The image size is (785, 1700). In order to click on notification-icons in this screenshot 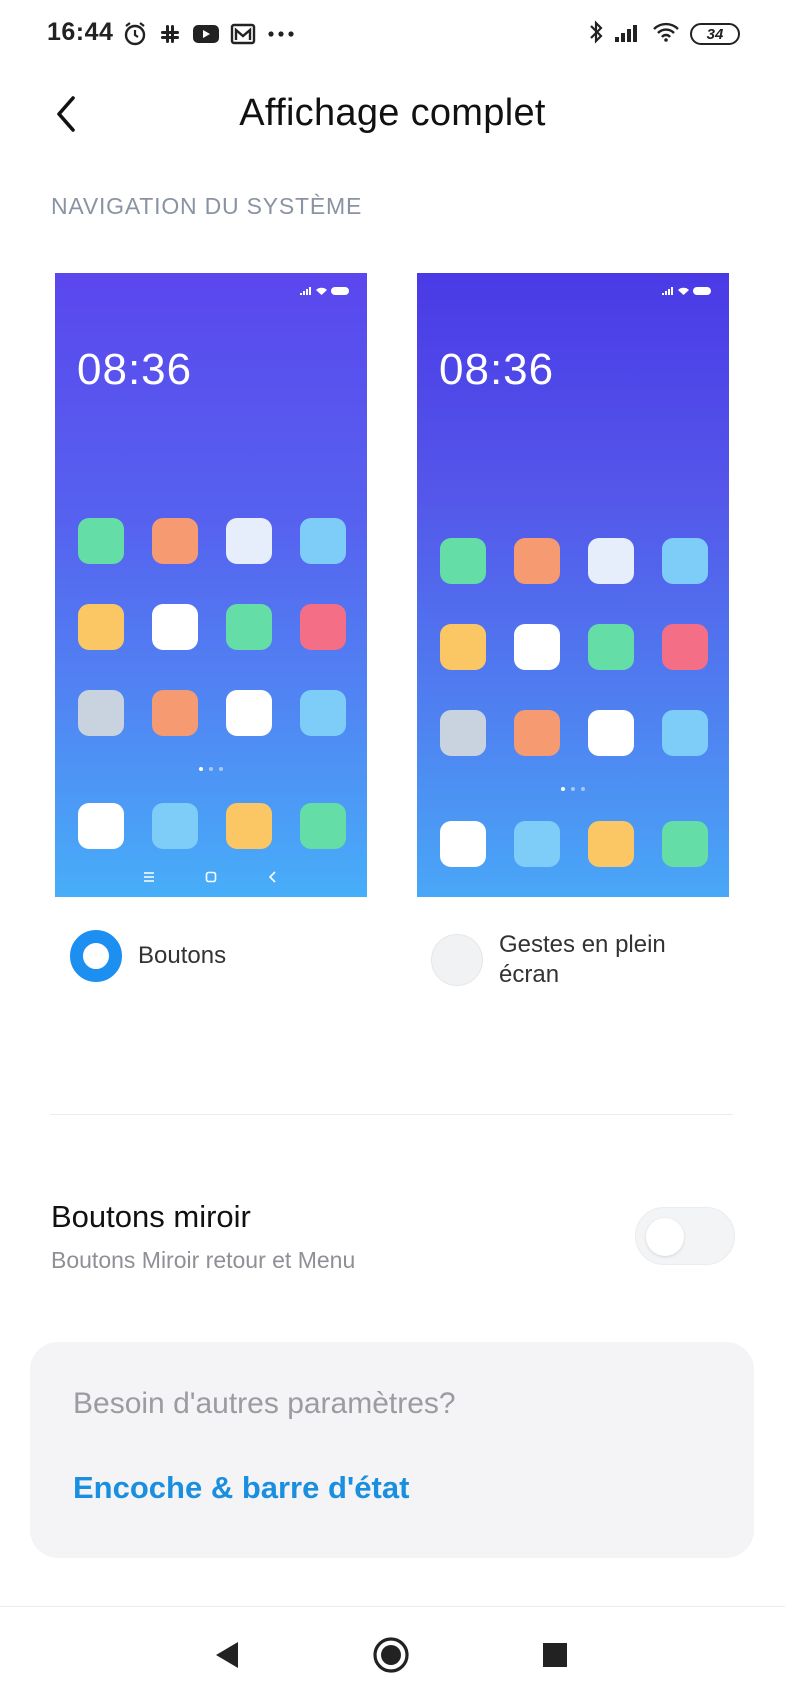, I will do `click(209, 34)`.